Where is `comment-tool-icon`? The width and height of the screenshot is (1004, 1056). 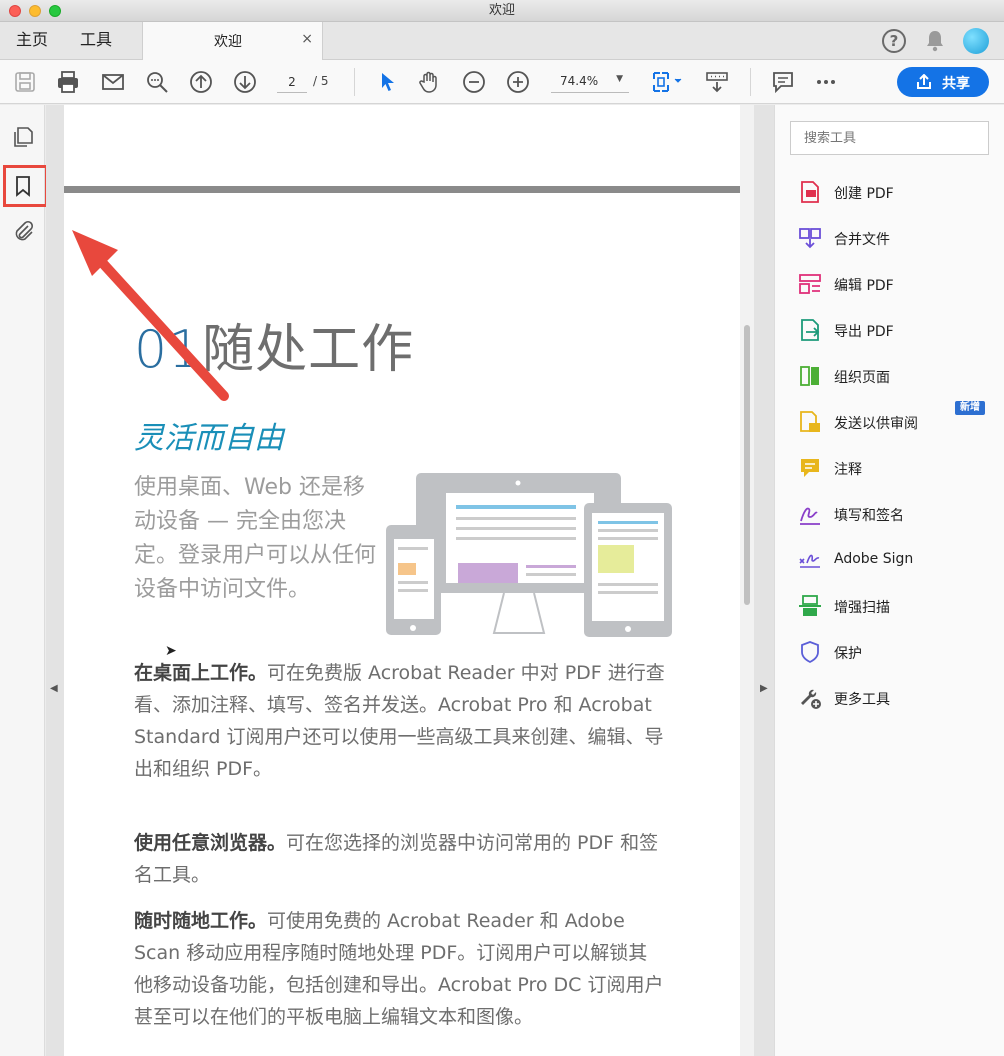
comment-tool-icon is located at coordinates (810, 468).